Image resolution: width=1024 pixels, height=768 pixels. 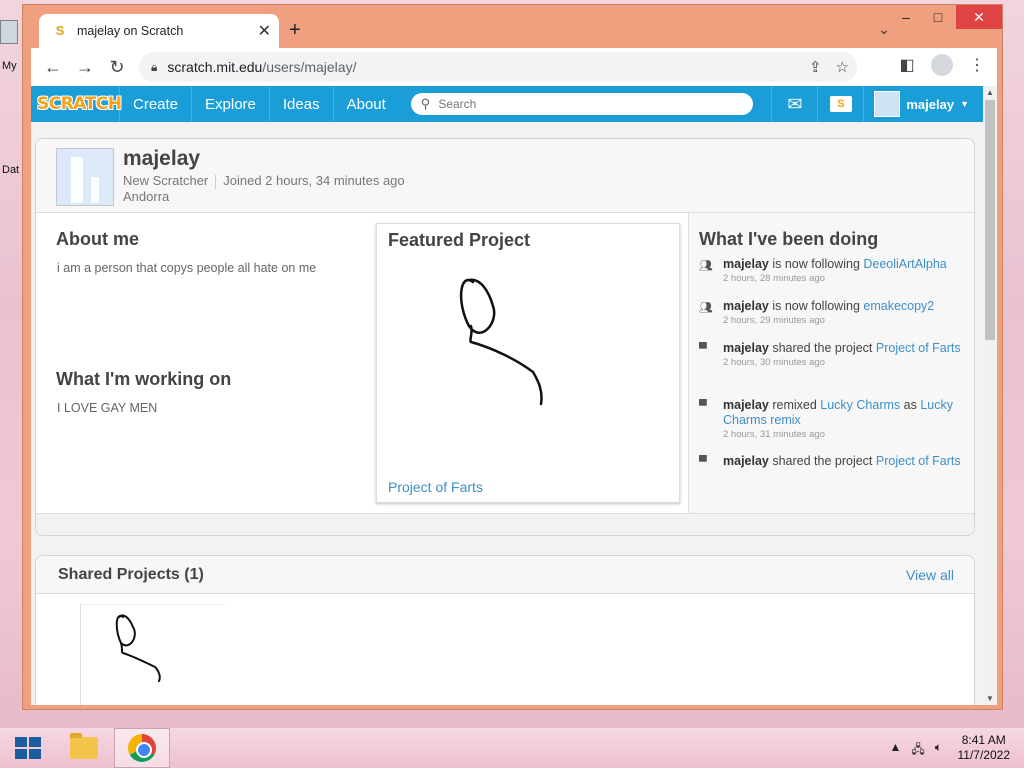 What do you see at coordinates (907, 65) in the screenshot?
I see `side-panel-icon: ◧` at bounding box center [907, 65].